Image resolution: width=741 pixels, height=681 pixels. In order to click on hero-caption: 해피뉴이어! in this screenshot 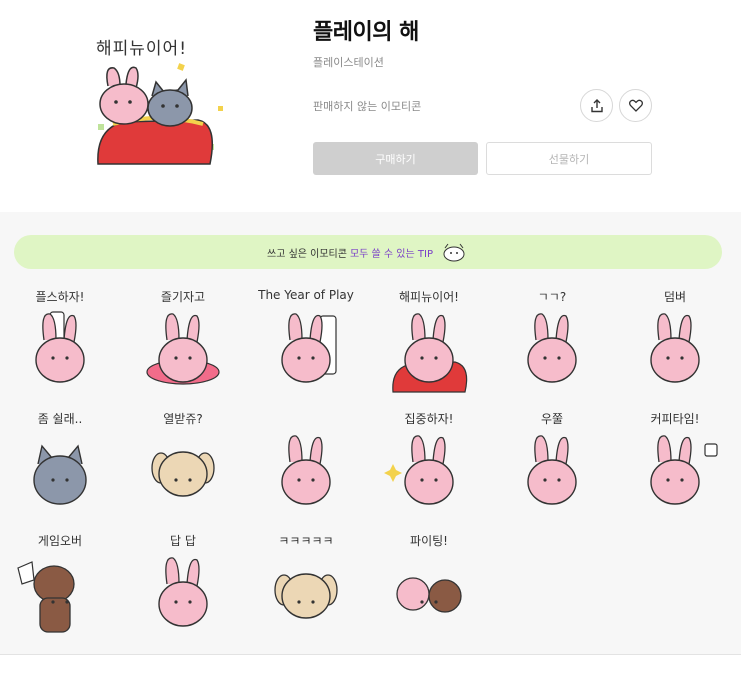, I will do `click(142, 49)`.